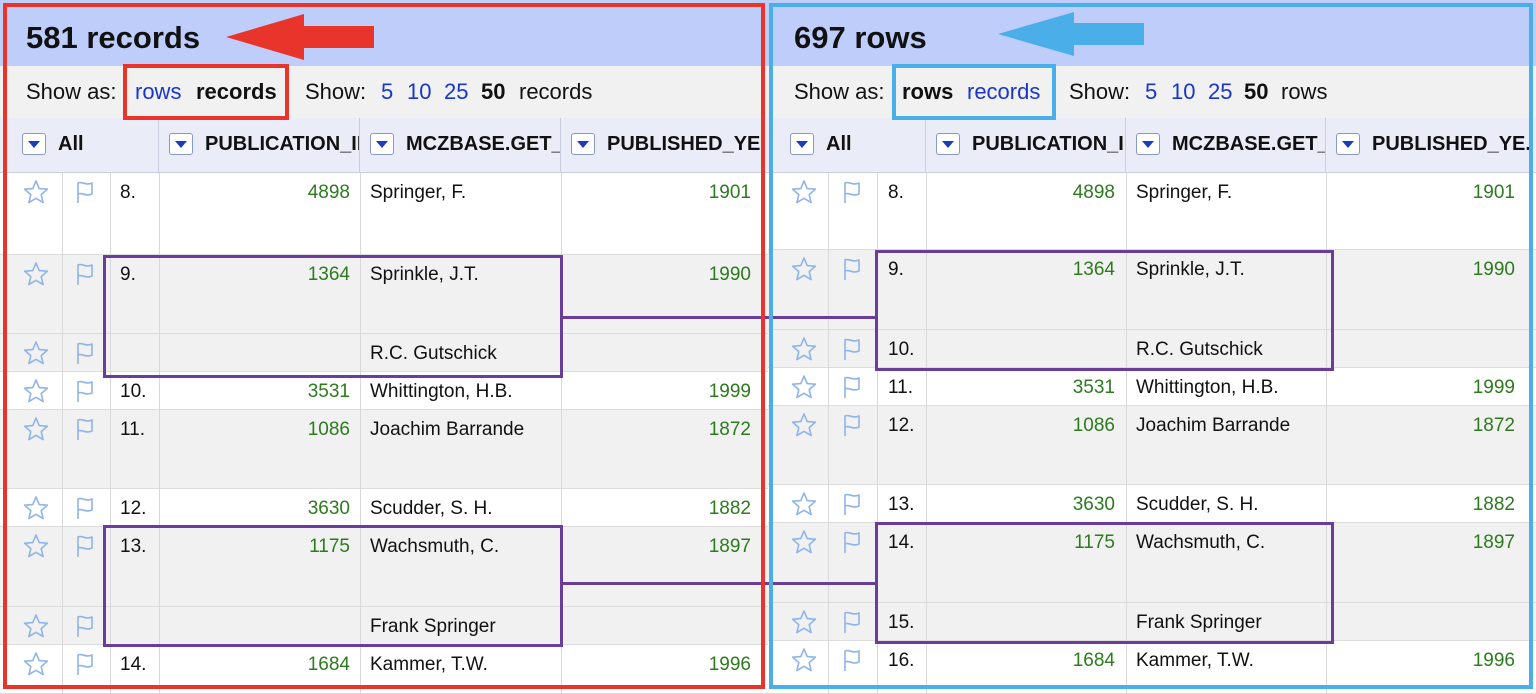 This screenshot has height=694, width=1536. What do you see at coordinates (1493, 387) in the screenshot?
I see `published-year-cell: 1999` at bounding box center [1493, 387].